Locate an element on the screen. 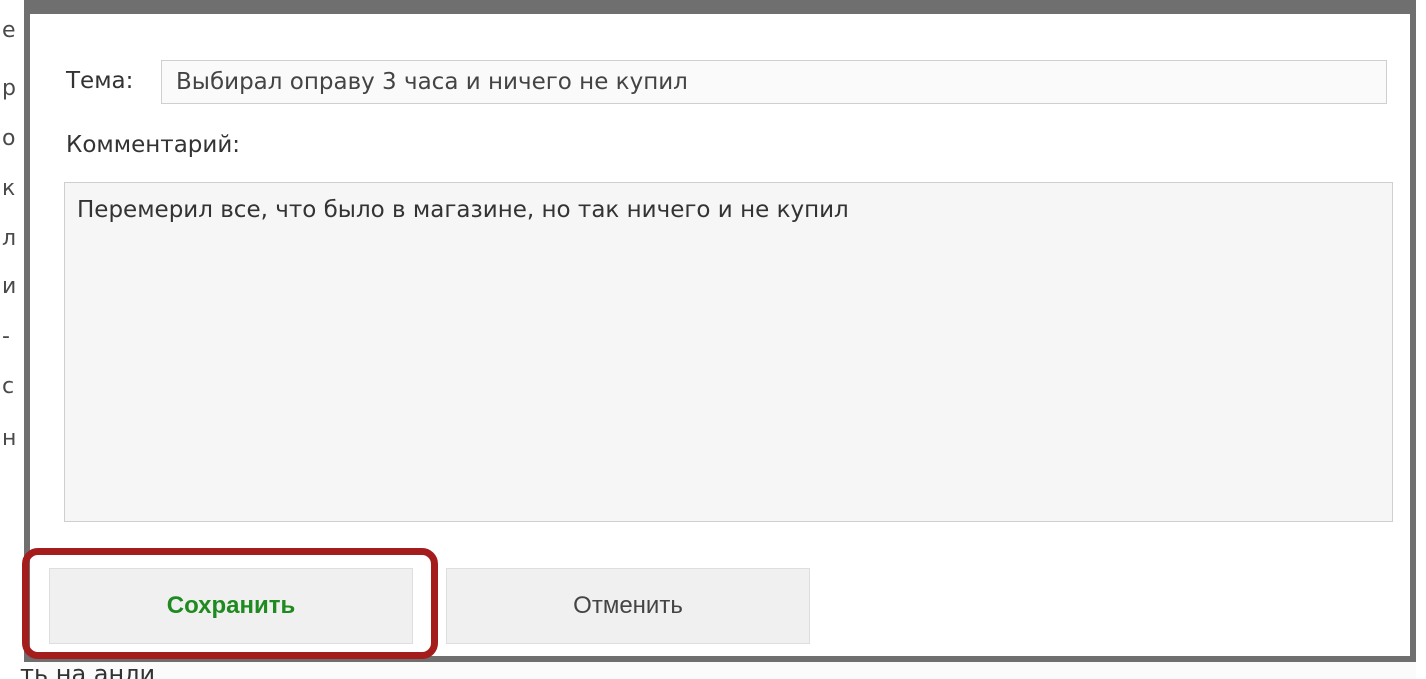  background-right-edge is located at coordinates (1421, 339).